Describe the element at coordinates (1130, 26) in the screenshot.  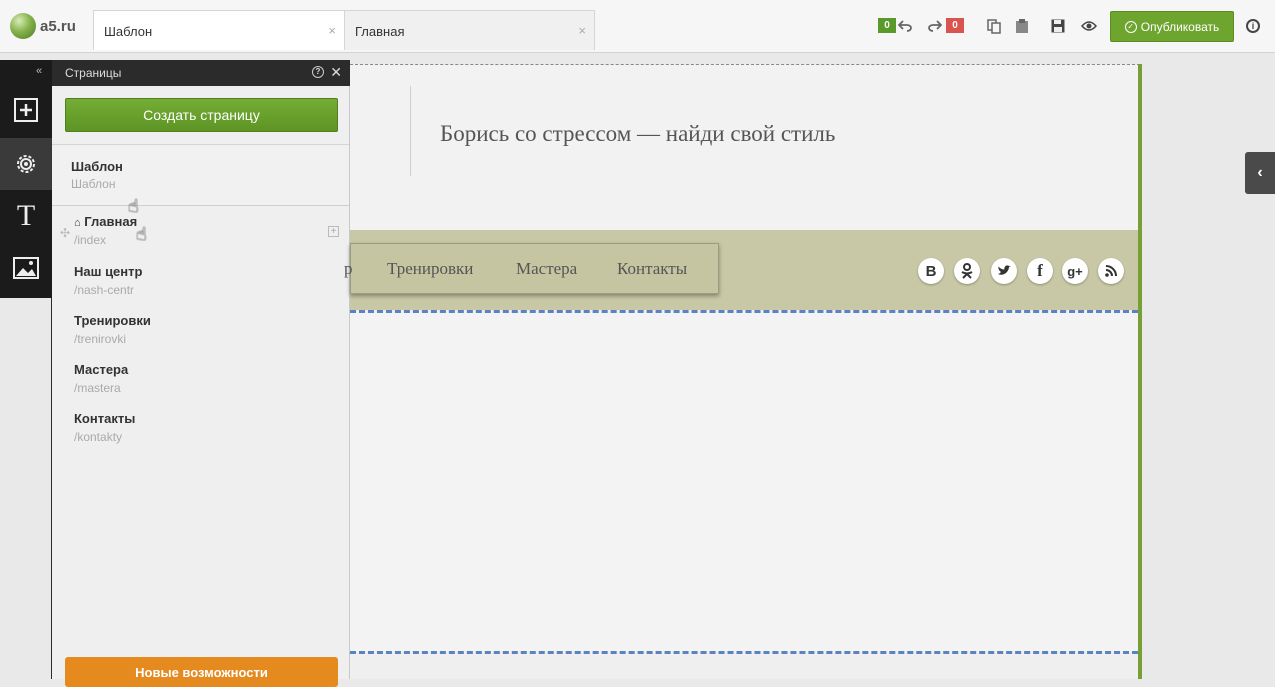
I see `check-circle-icon: ✓` at that location.